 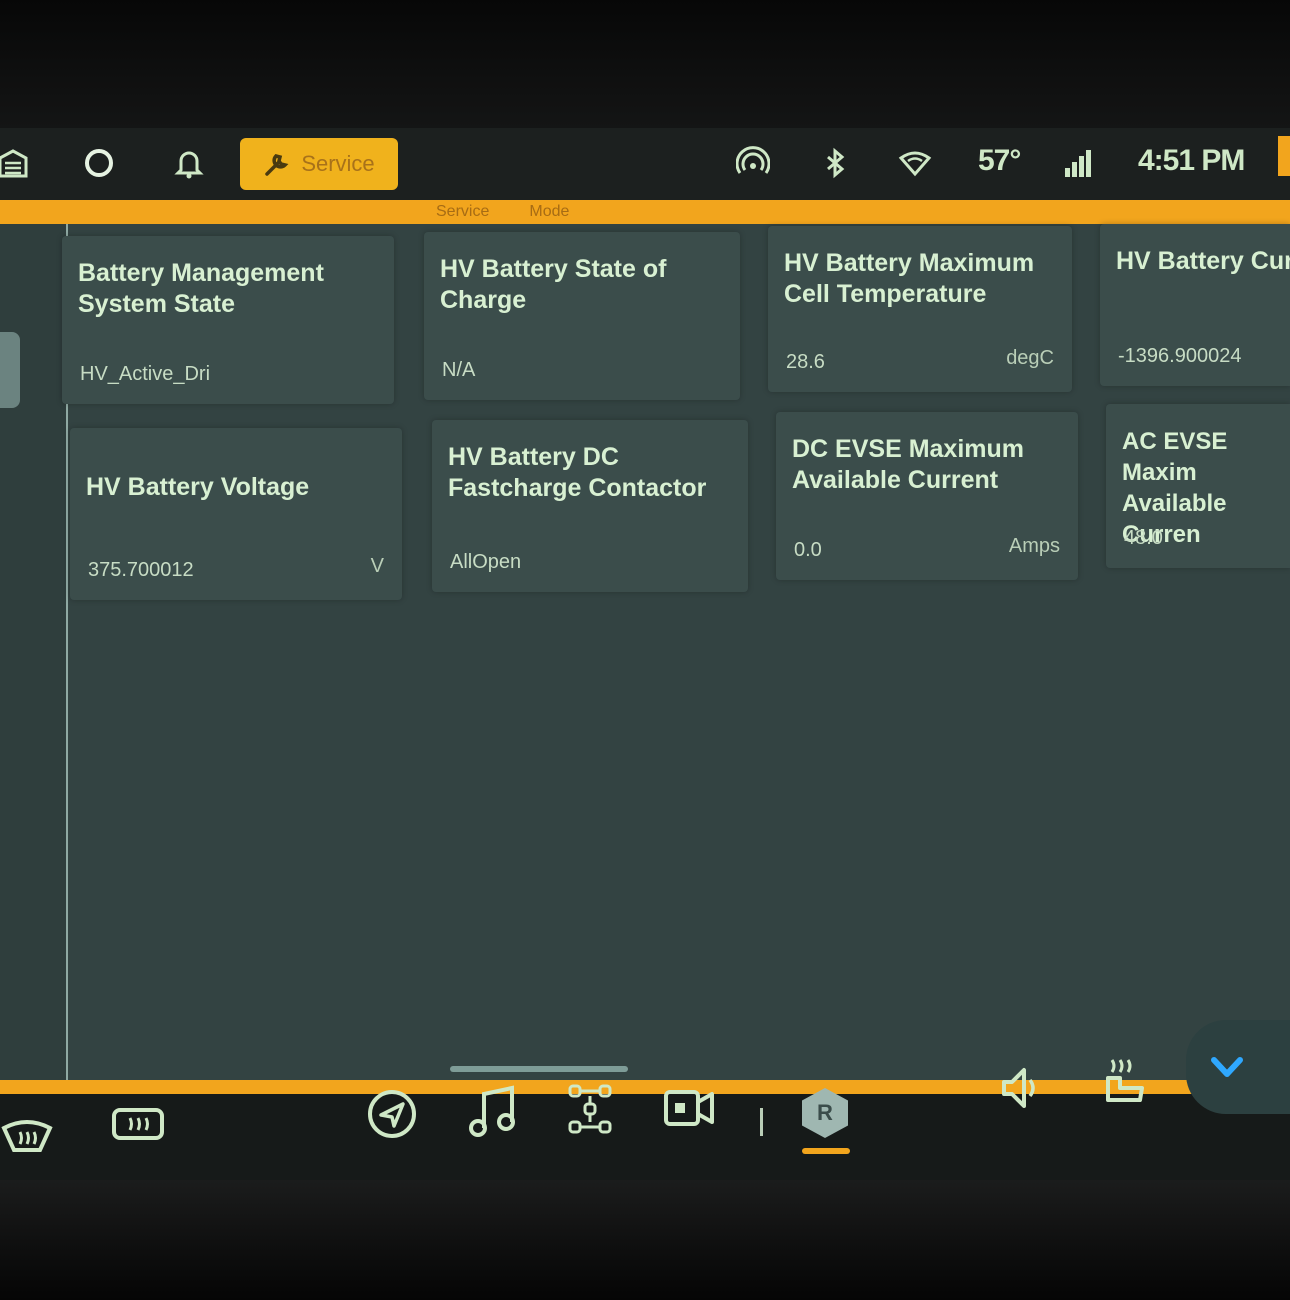 I want to click on card-ac-evse-max-current: AC EVSE Maxim Available Curren 48.0, so click(x=1198, y=486).